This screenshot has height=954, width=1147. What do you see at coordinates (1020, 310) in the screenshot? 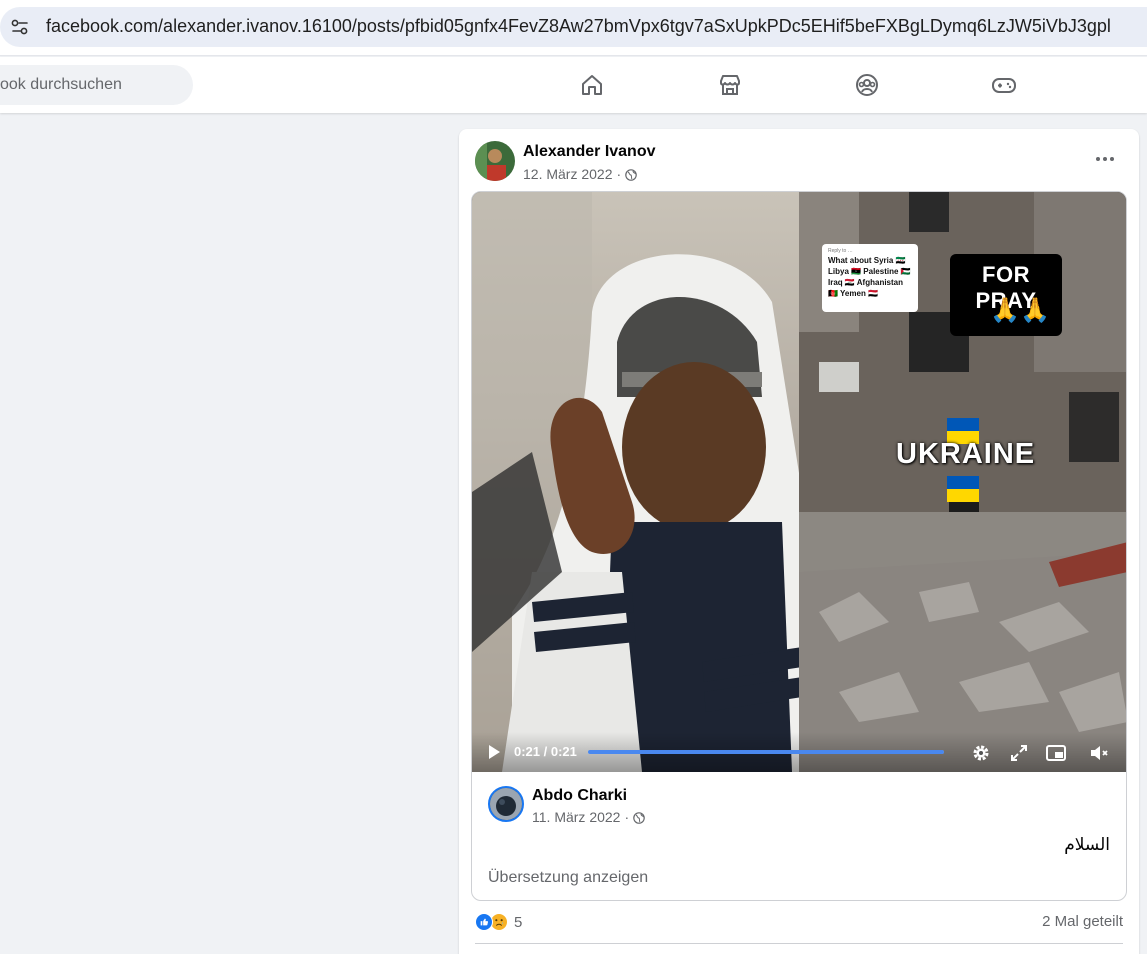
I see `pray-hands-icon: 🙏🙏` at bounding box center [1020, 310].